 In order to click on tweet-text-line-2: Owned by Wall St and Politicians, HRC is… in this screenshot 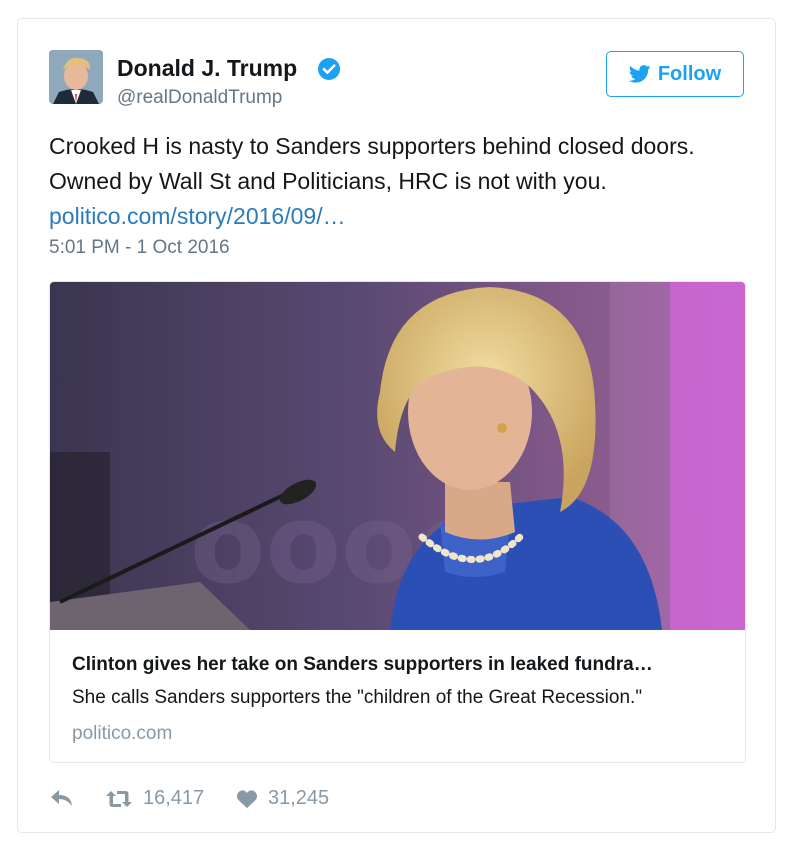, I will do `click(328, 181)`.